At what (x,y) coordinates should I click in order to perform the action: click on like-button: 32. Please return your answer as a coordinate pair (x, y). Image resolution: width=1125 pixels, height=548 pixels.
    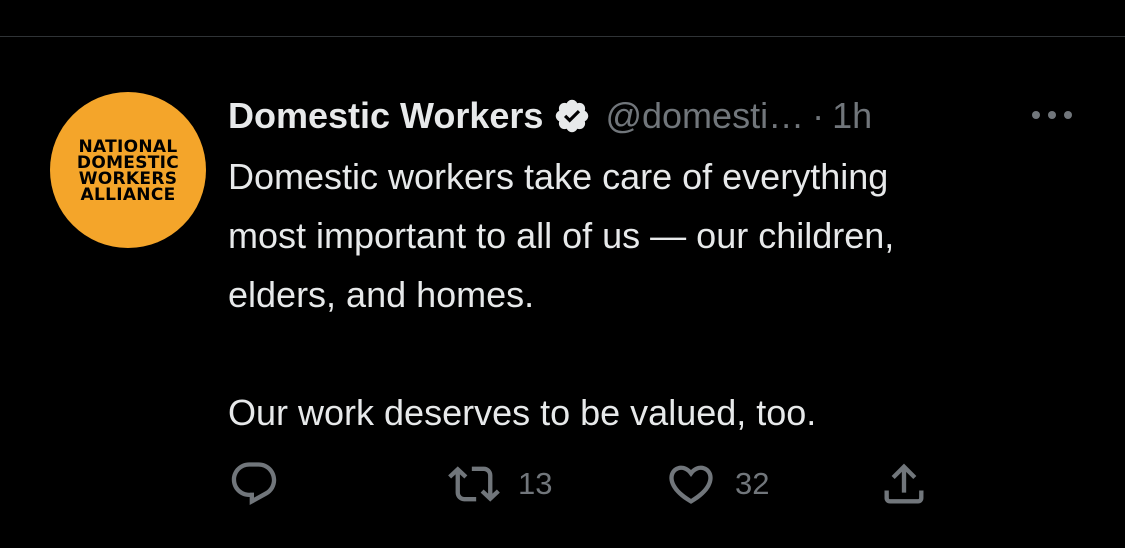
    Looking at the image, I should click on (717, 484).